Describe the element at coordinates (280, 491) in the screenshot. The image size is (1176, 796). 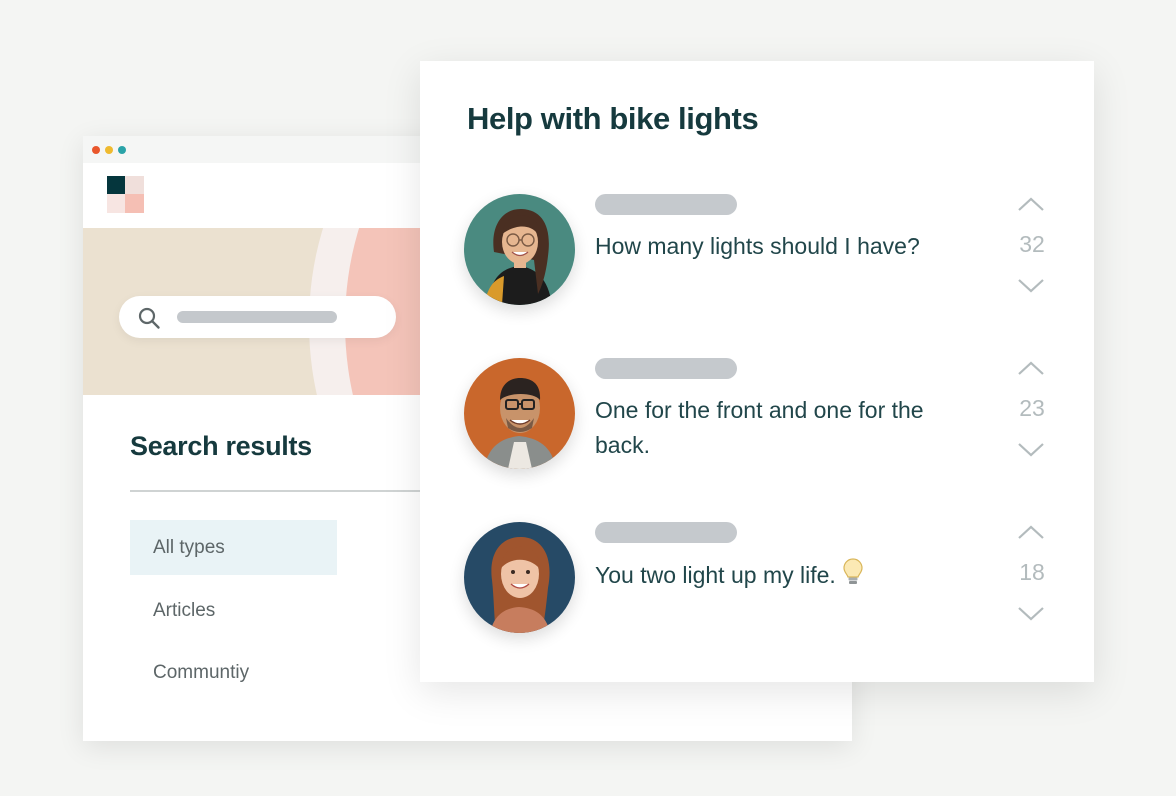
I see `heading-divider` at that location.